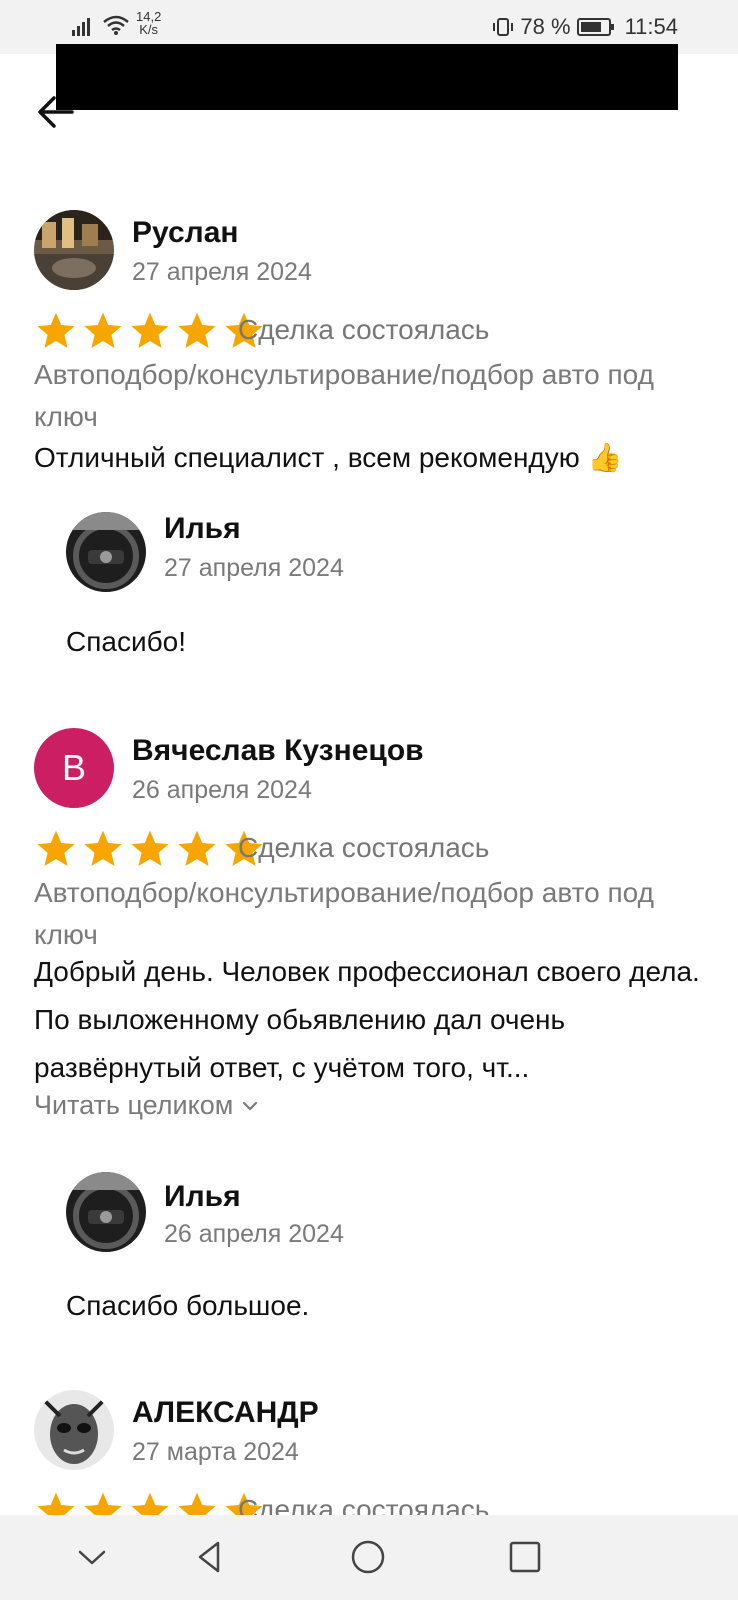 Image resolution: width=738 pixels, height=1600 pixels. Describe the element at coordinates (149, 29) in the screenshot. I see `net-speed-unit: K/s` at that location.